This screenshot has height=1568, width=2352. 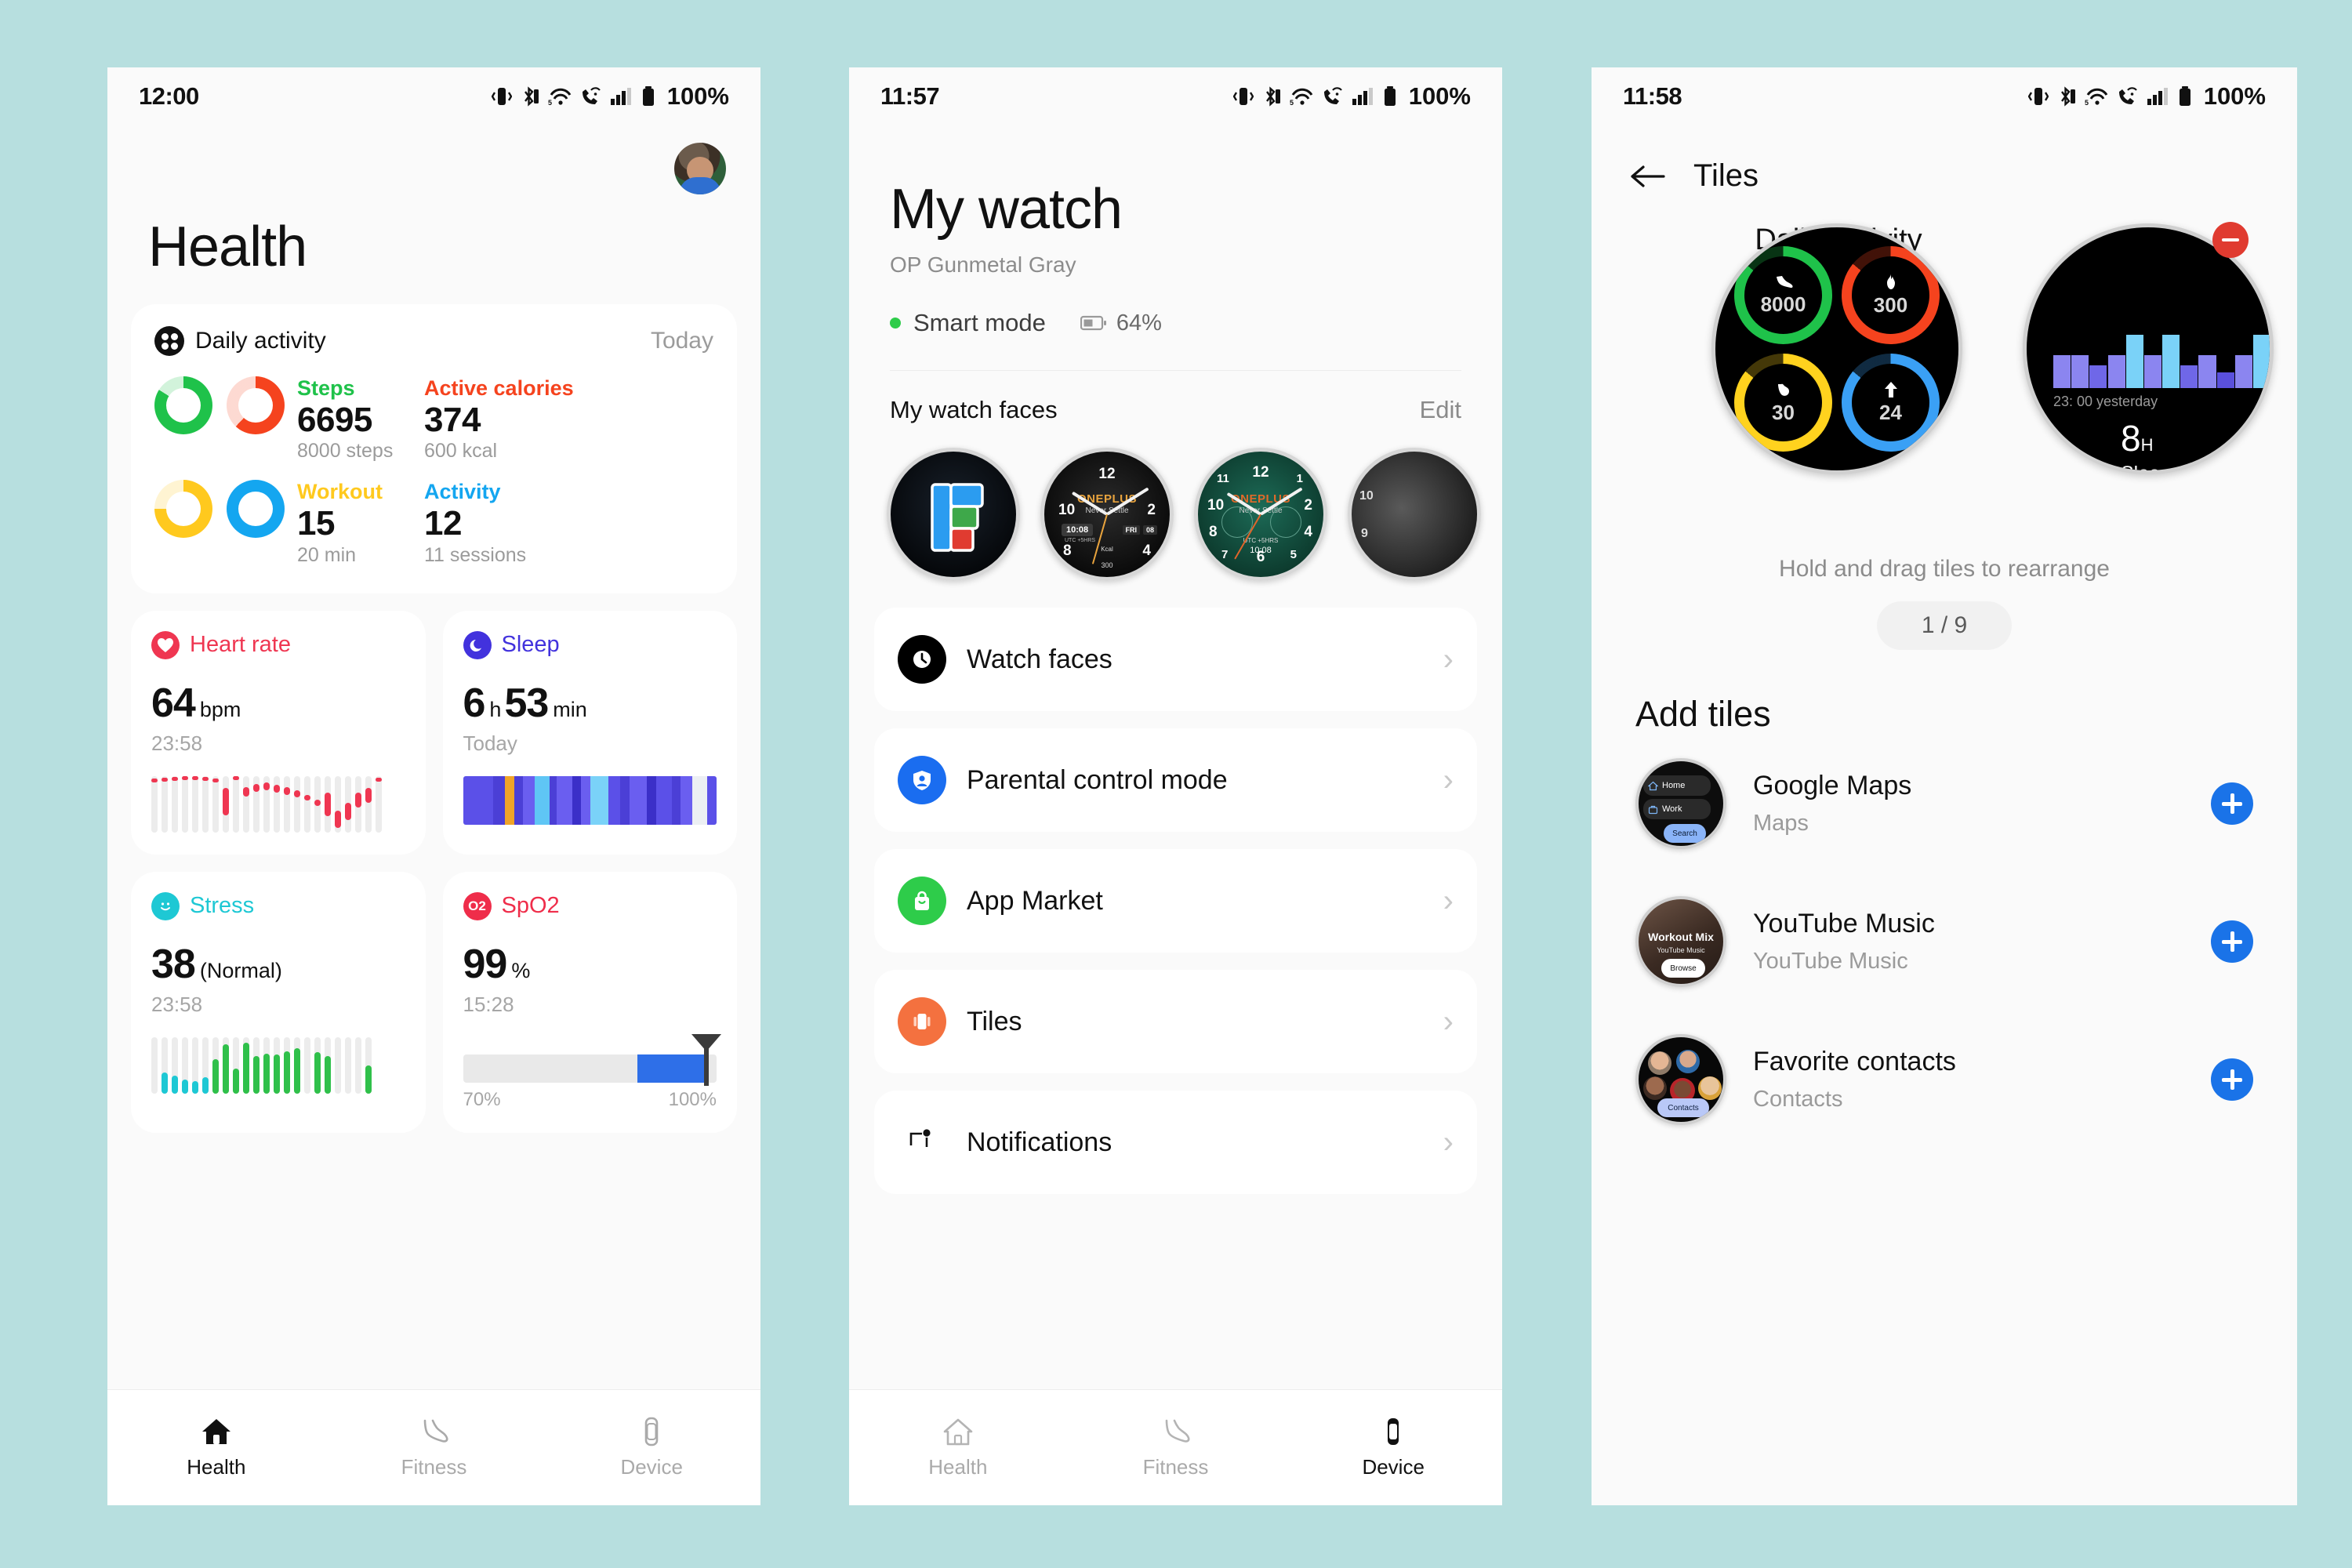 What do you see at coordinates (1039, 659) in the screenshot?
I see `menu-label-watch-faces: Watch faces` at bounding box center [1039, 659].